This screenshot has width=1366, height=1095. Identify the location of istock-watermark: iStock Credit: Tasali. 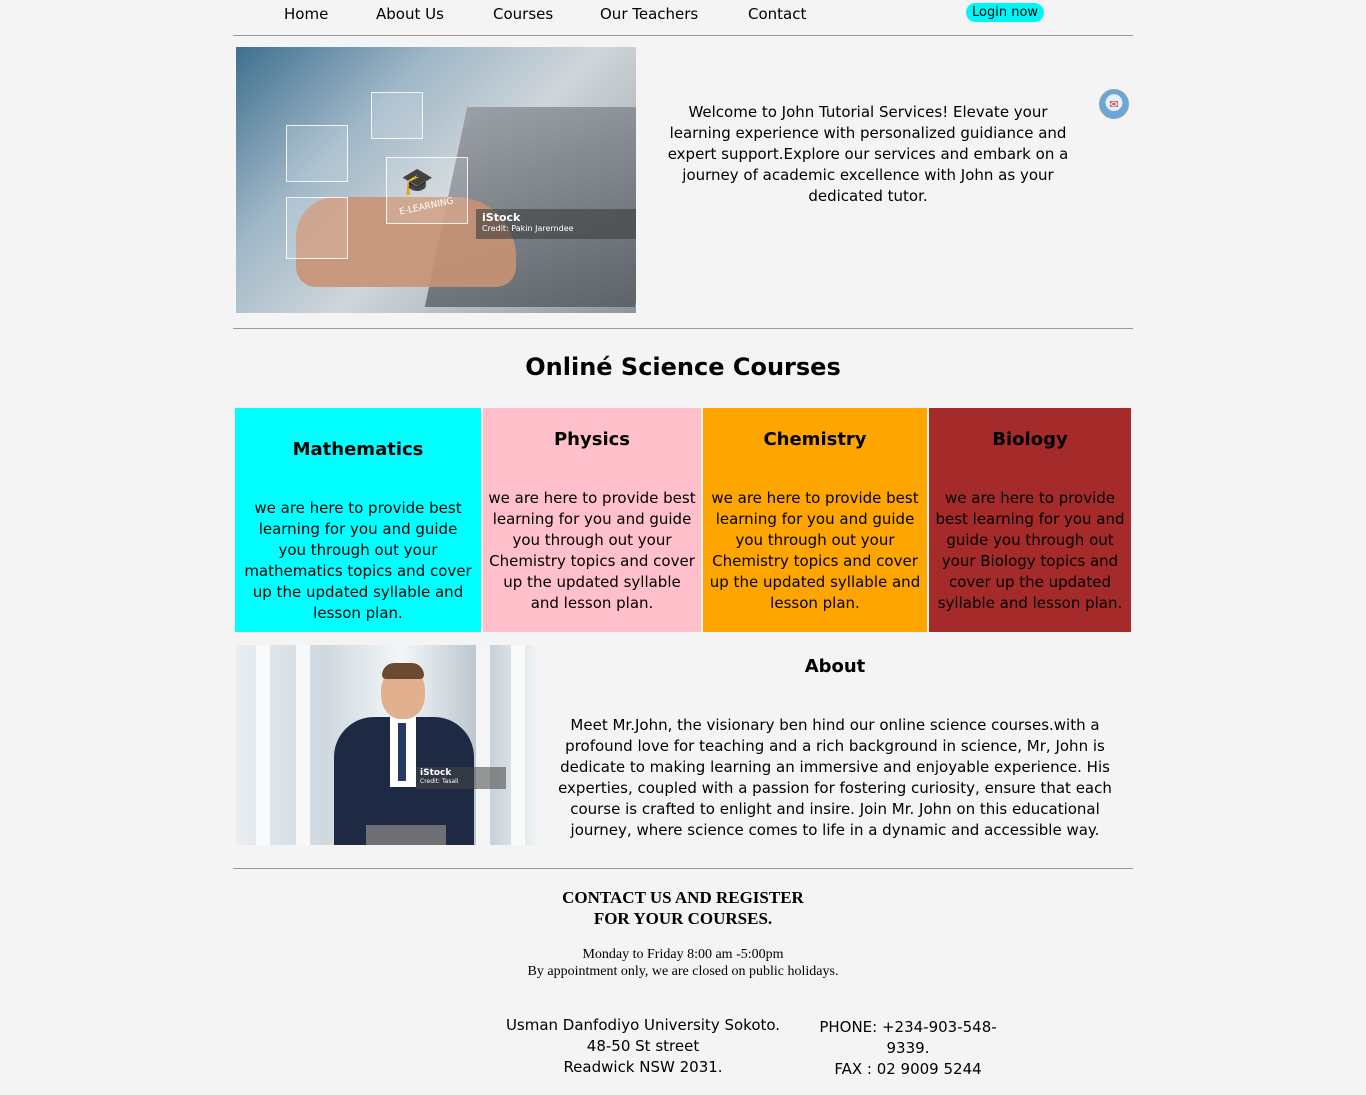
(461, 778).